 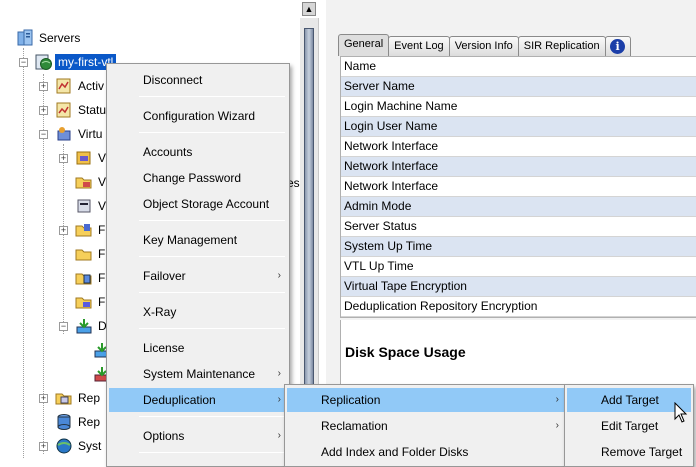 I want to click on tree-node-f4: F, so click(x=91, y=302).